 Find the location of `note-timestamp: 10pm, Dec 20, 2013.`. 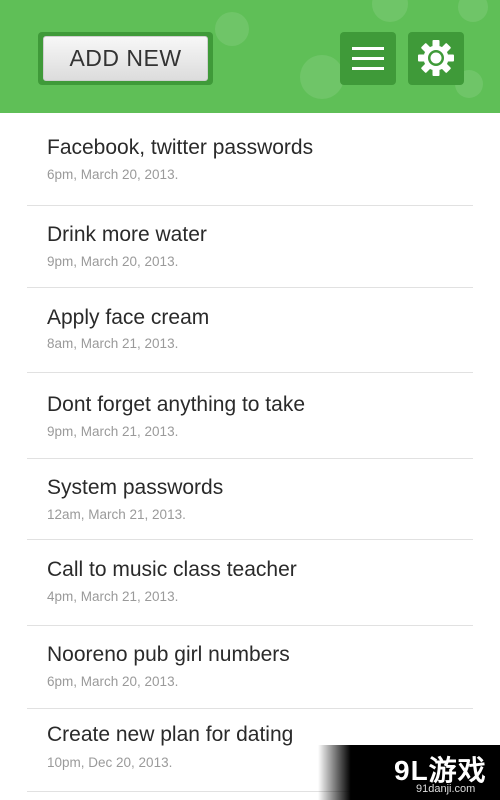

note-timestamp: 10pm, Dec 20, 2013. is located at coordinates (110, 762).